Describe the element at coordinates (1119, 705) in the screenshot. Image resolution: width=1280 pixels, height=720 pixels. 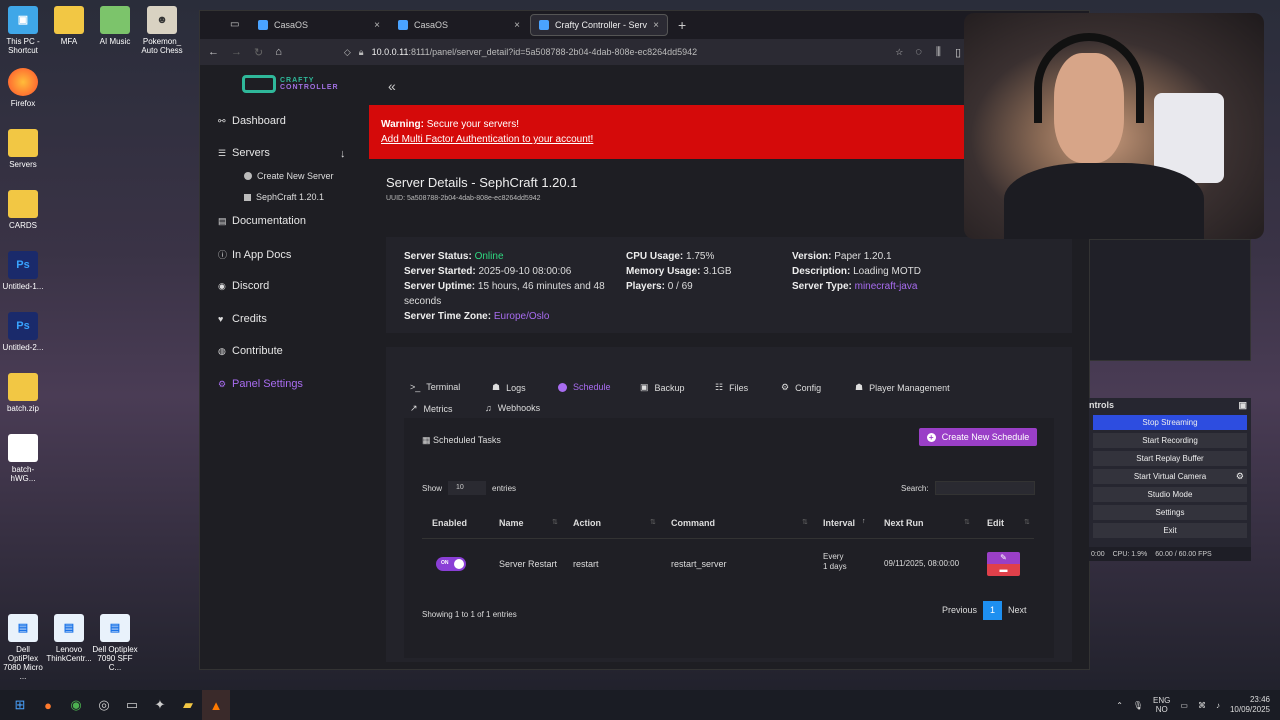
I see `chevron-up-icon: ⌃` at that location.